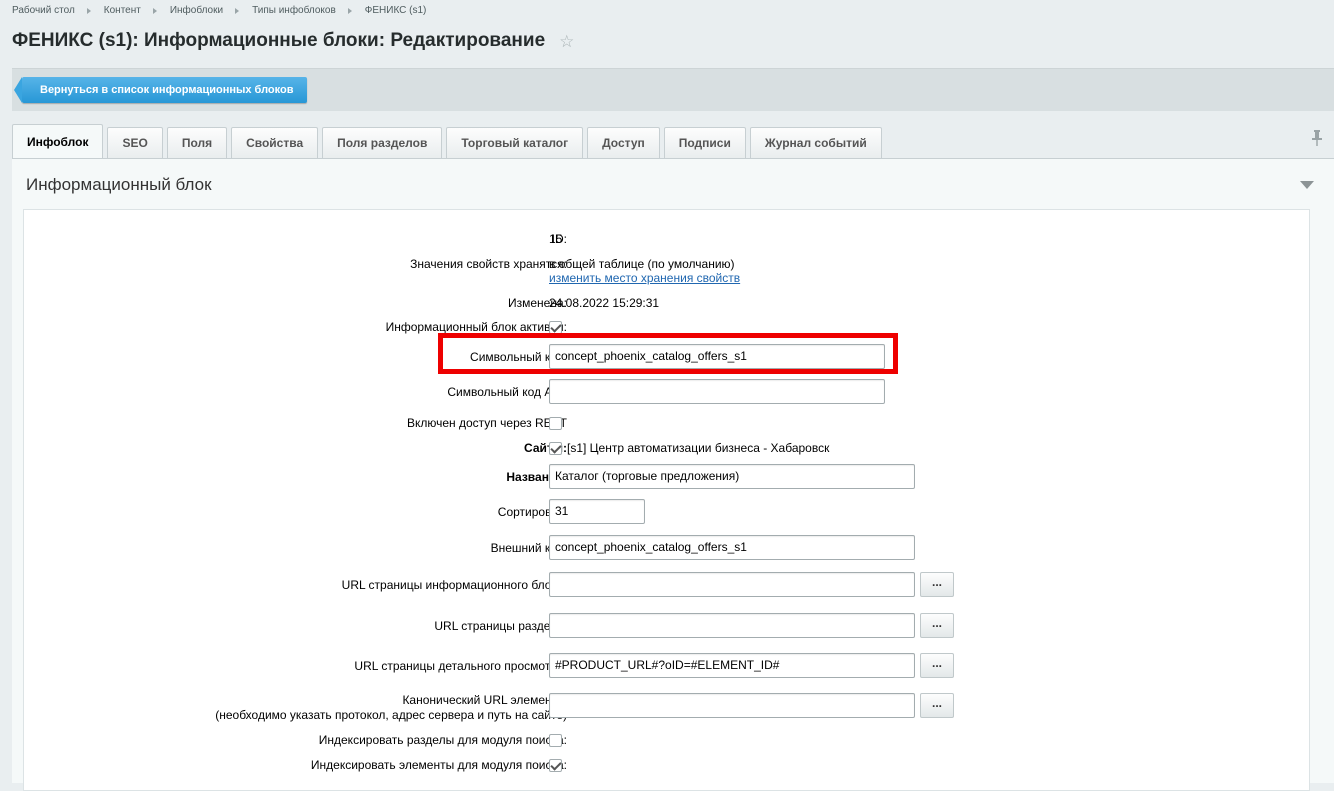 This screenshot has height=791, width=1334. I want to click on tab-catalog: Торговый каталог, so click(515, 142).